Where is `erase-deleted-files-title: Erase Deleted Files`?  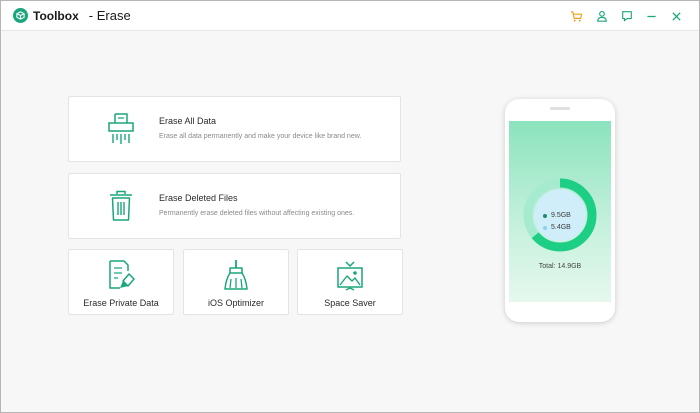 erase-deleted-files-title: Erase Deleted Files is located at coordinates (198, 198).